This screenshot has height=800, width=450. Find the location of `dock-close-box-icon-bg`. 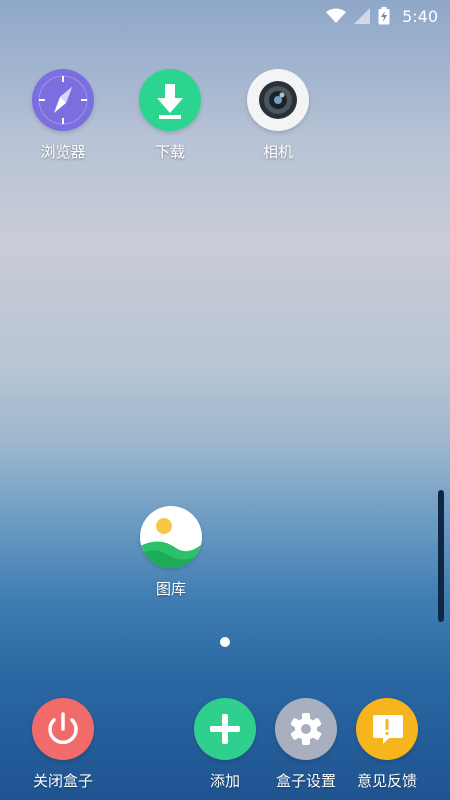

dock-close-box-icon-bg is located at coordinates (63, 729).